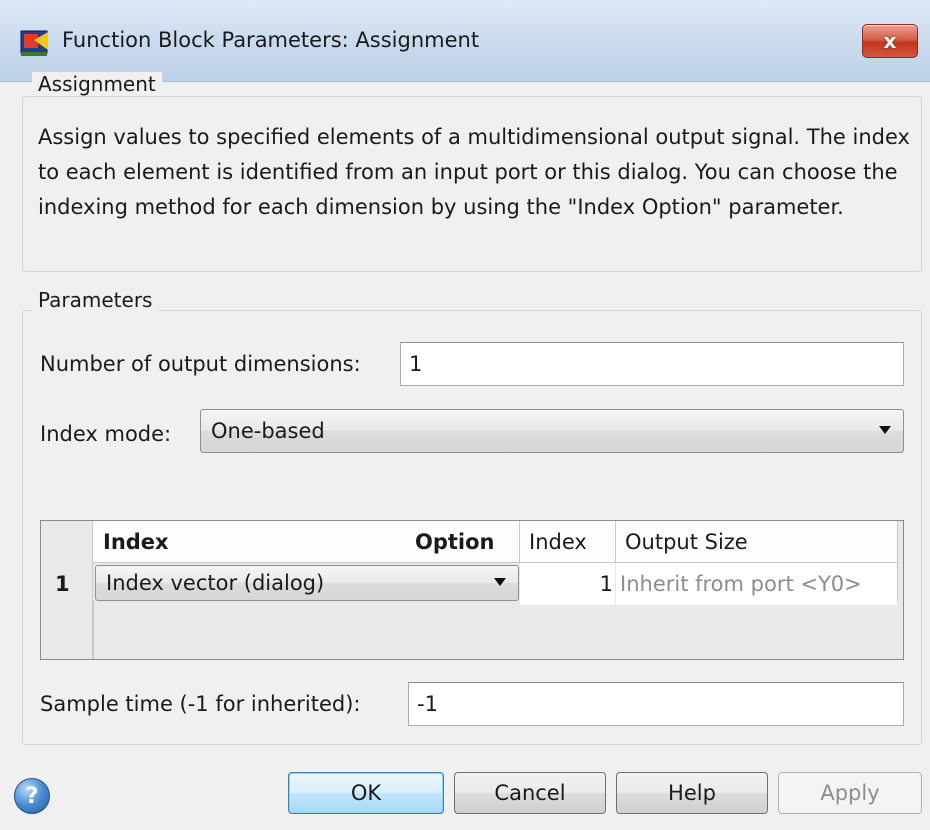  I want to click on sample-time-label: Sample time (-1 for inherited):, so click(200, 704).